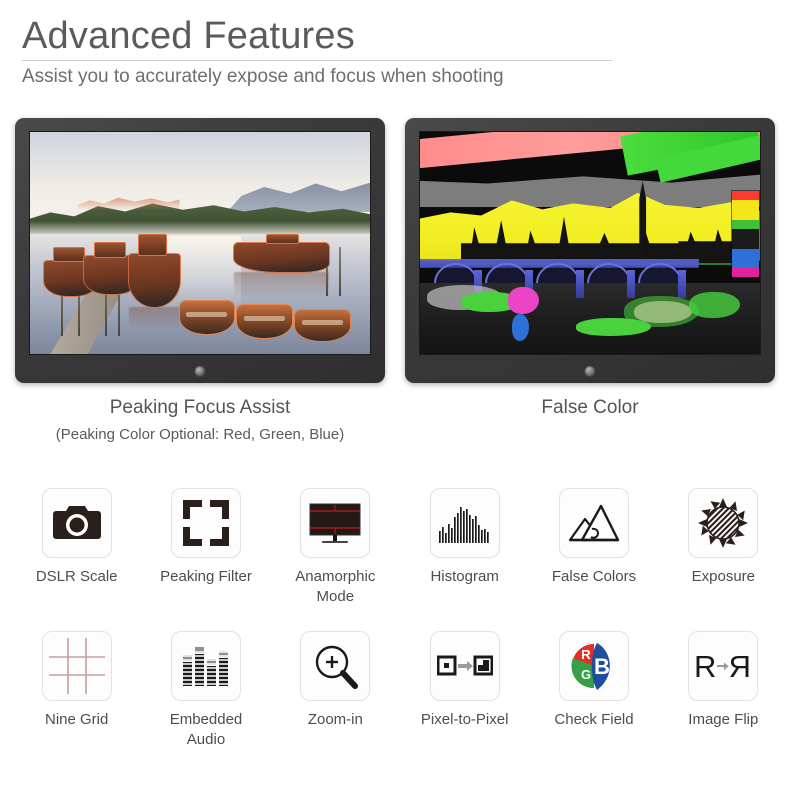 The height and width of the screenshot is (800, 800). I want to click on lake-scene-image, so click(200, 243).